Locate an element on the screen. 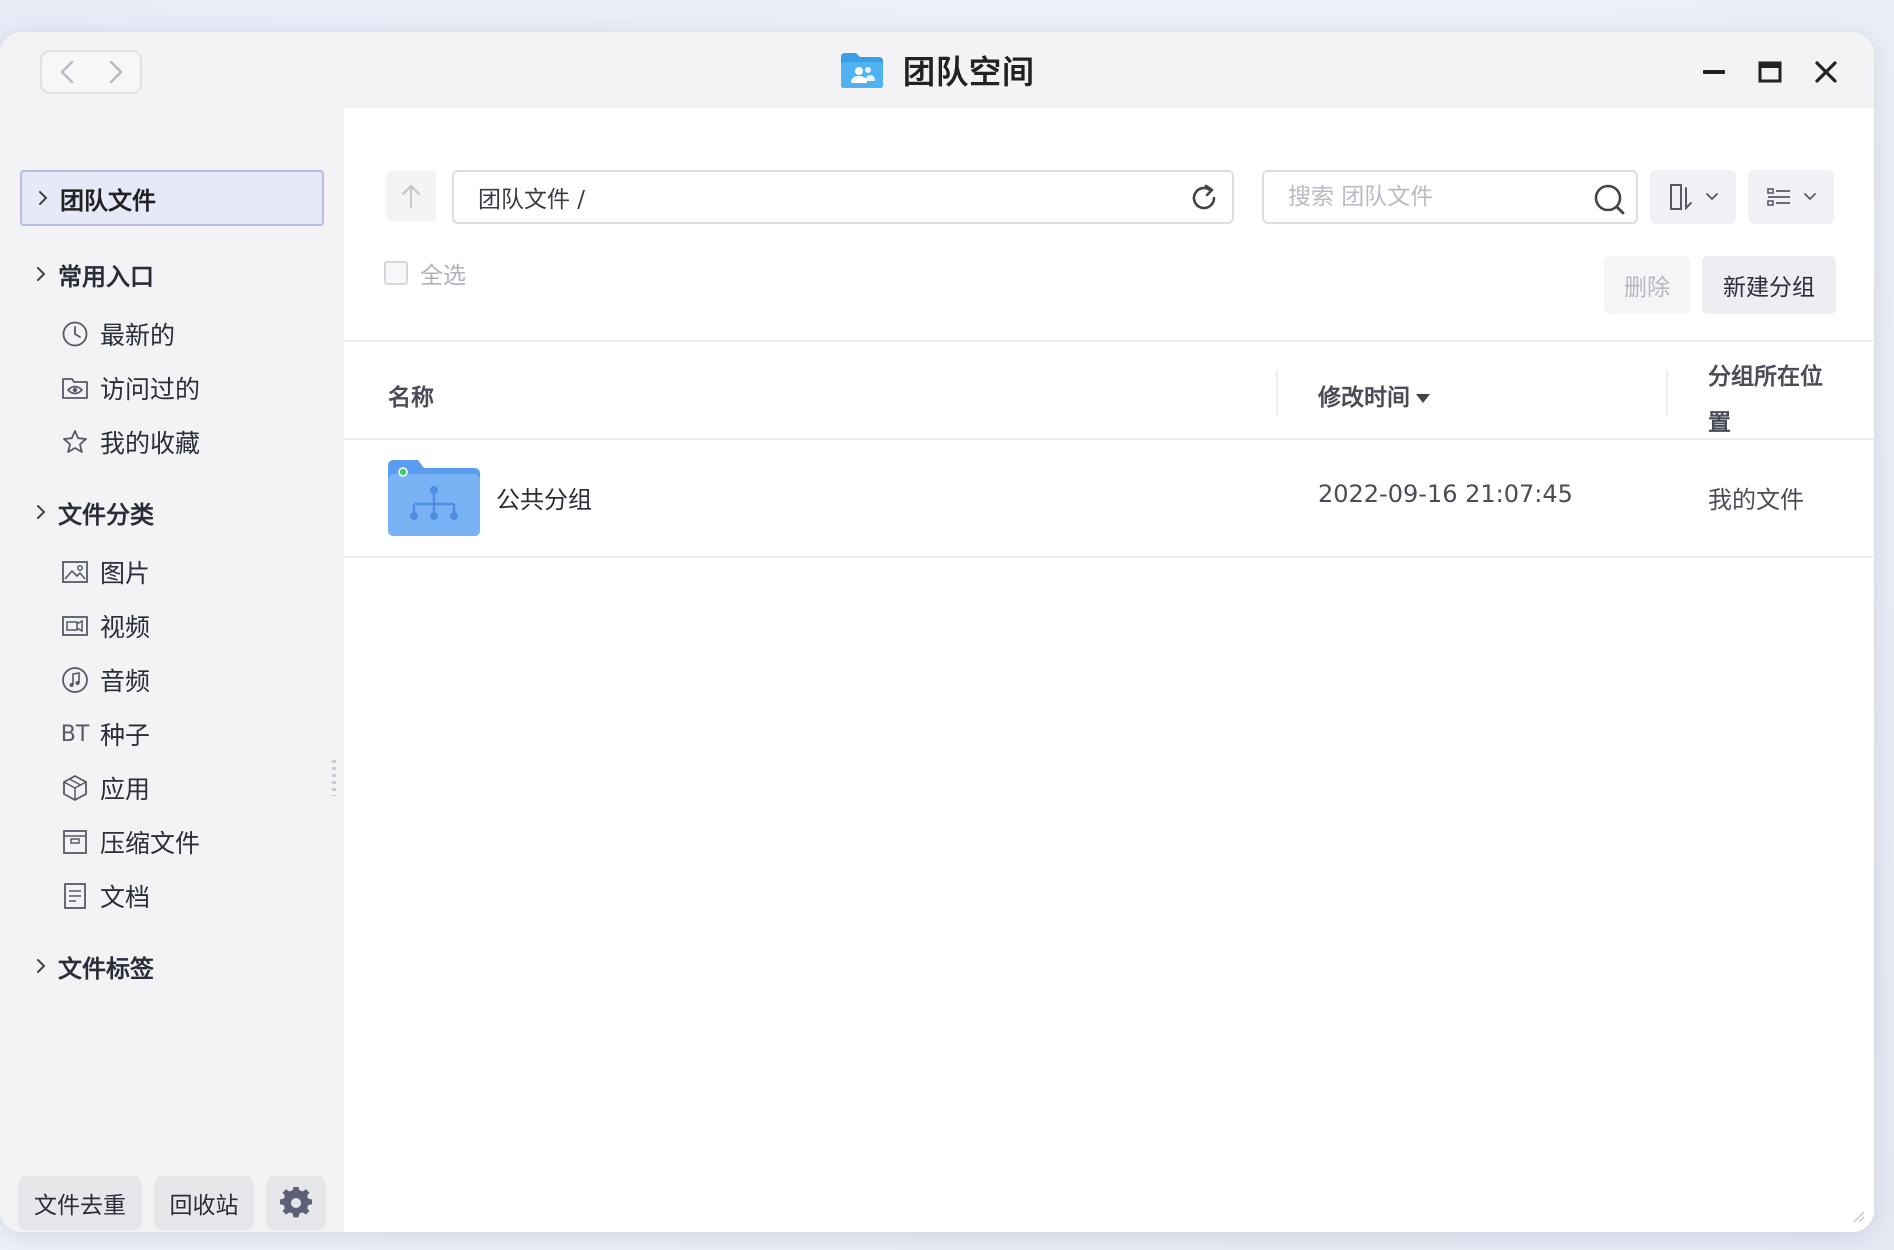 The width and height of the screenshot is (1894, 1250). row-mtime: 2022-09-16 21:07:45 is located at coordinates (1445, 494).